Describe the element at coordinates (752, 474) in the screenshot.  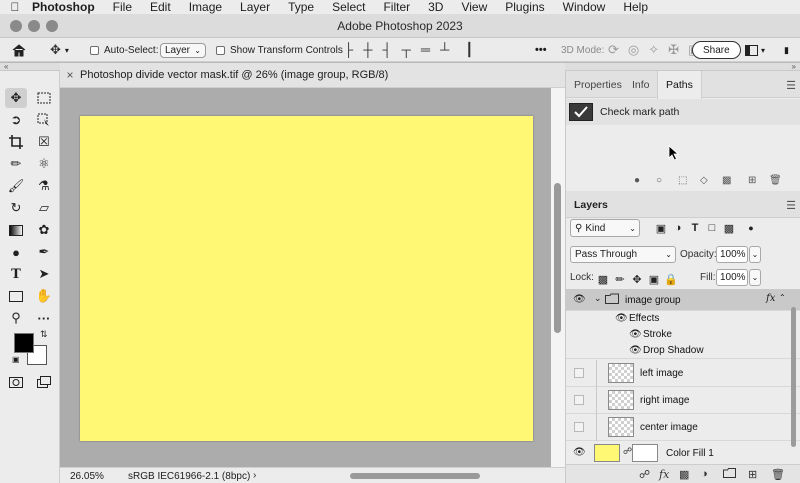
I see `new-layer-icon: ⊞` at that location.